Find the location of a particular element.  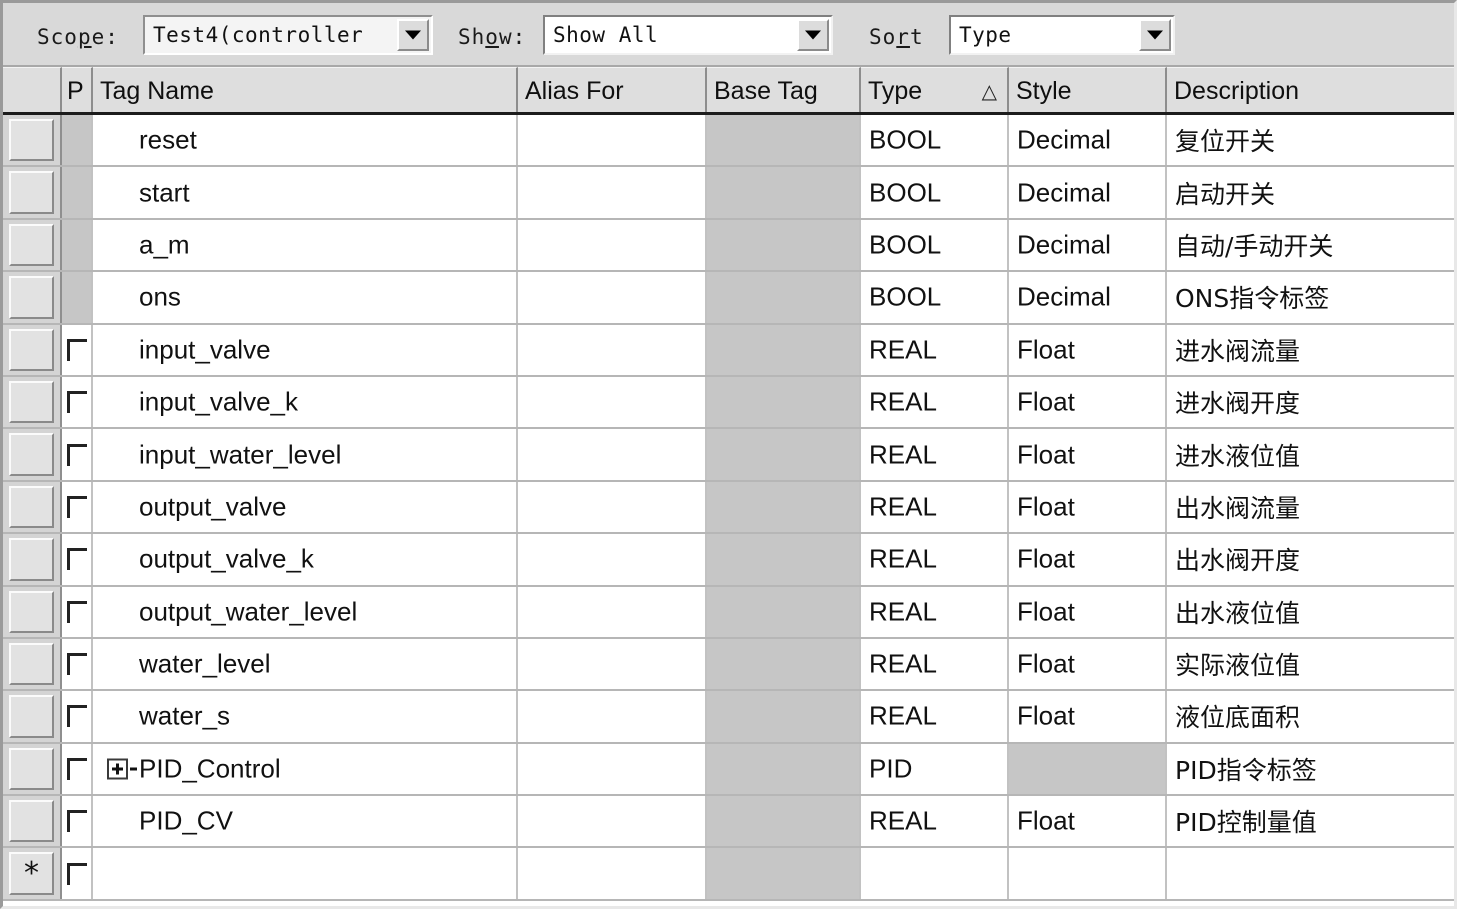

description-cell: 出水阀开度 is located at coordinates (1310, 559).